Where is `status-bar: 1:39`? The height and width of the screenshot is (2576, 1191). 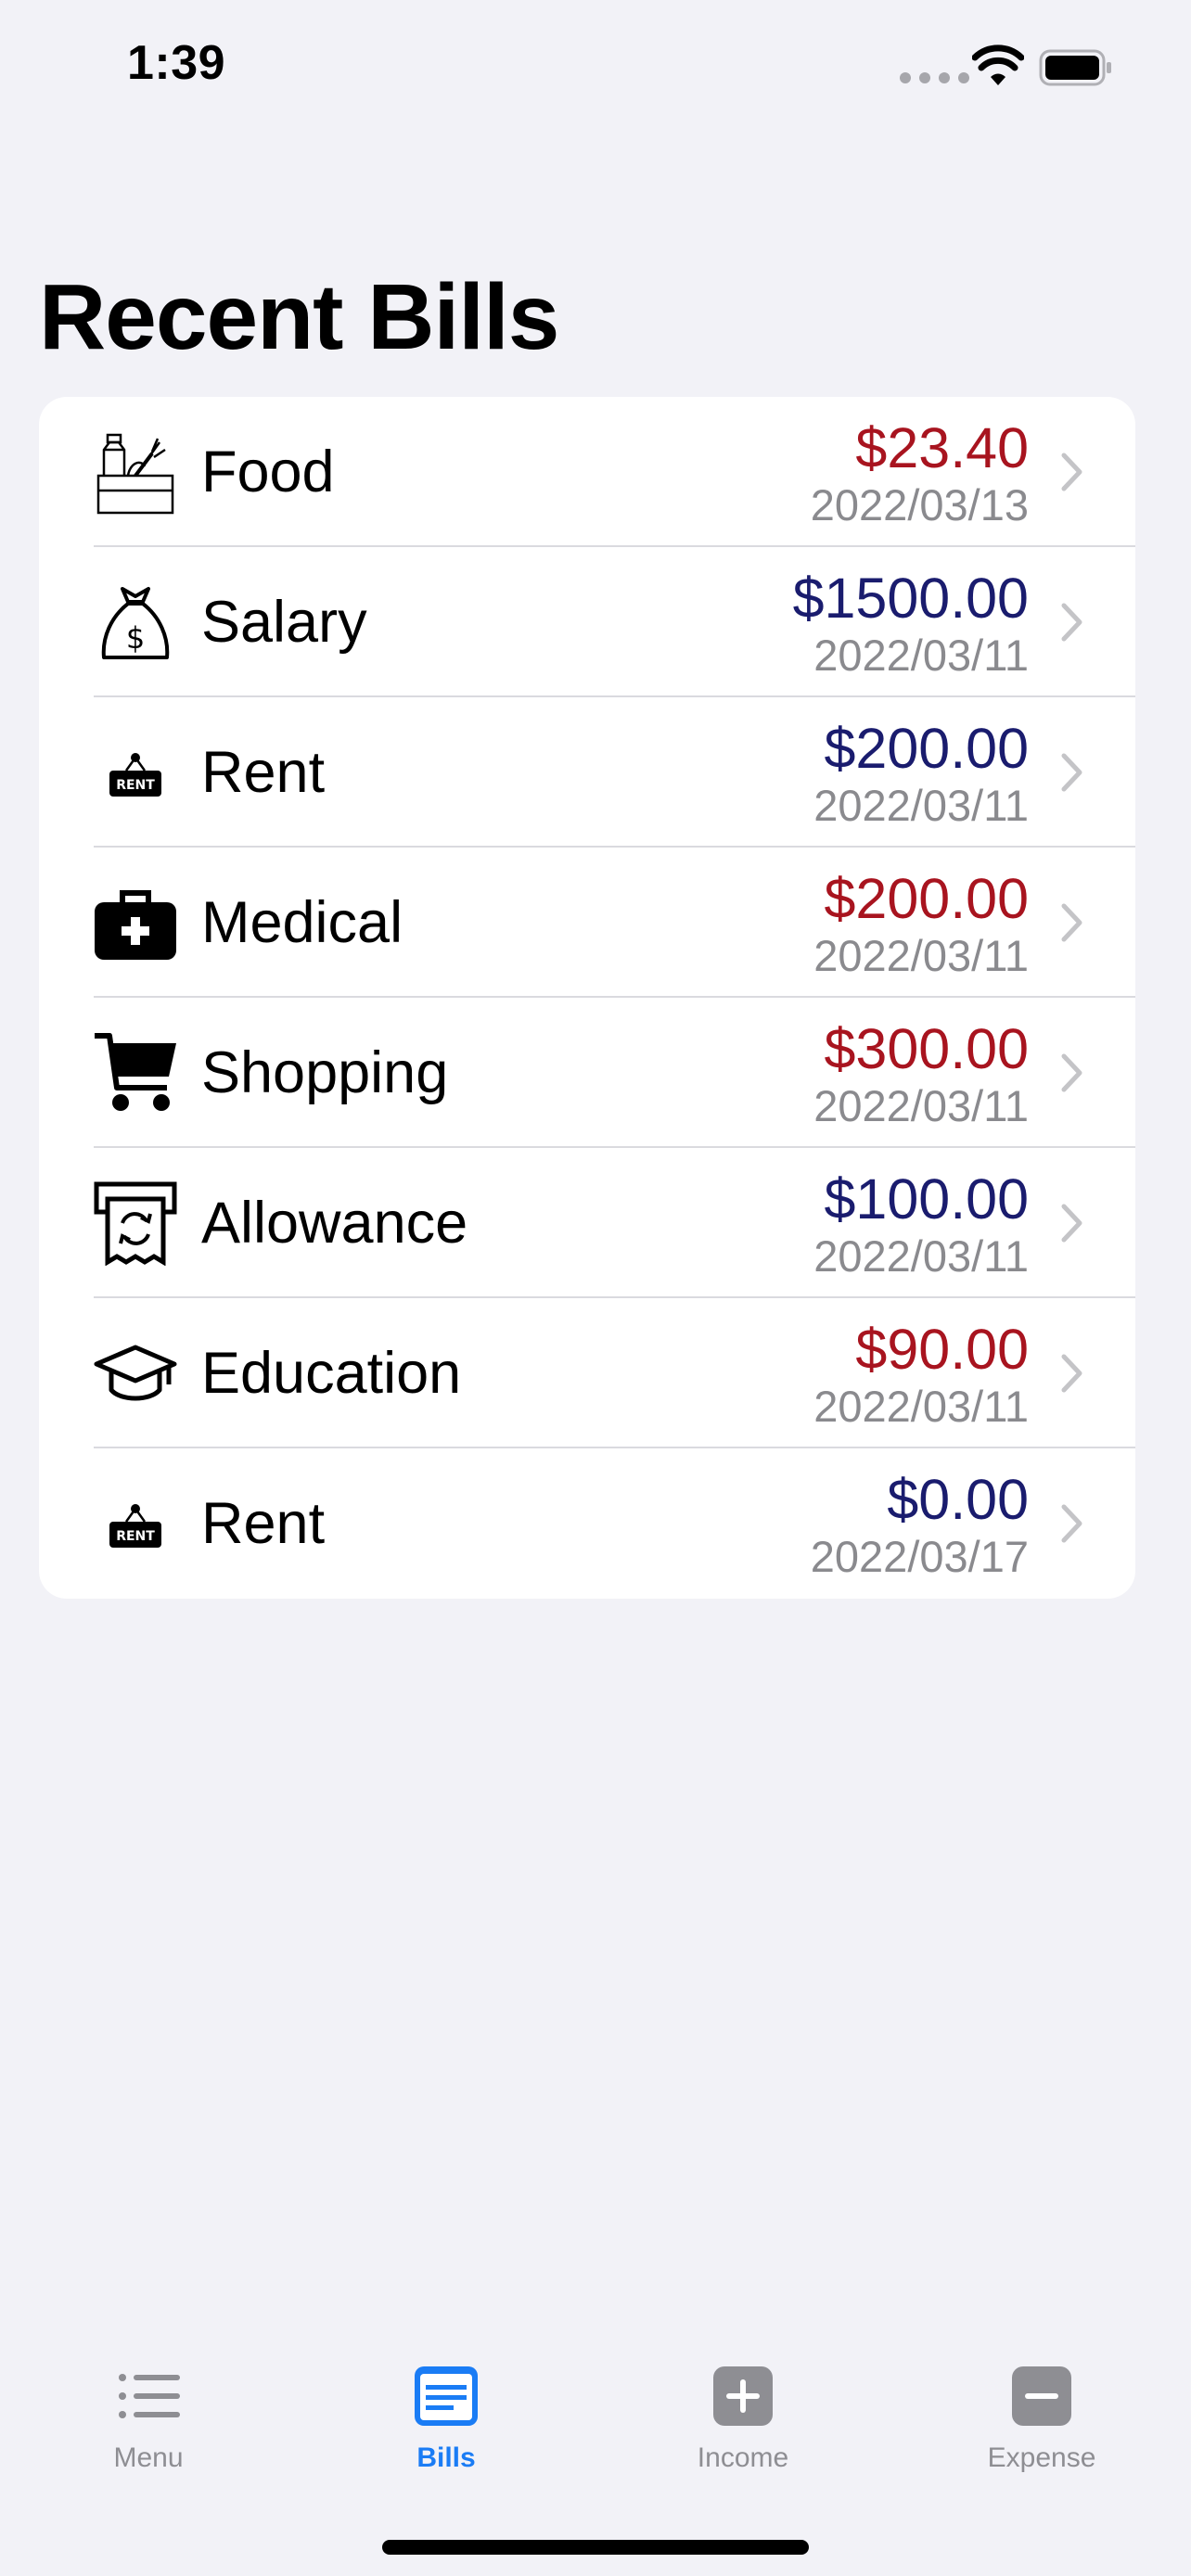
status-bar: 1:39 is located at coordinates (595, 69).